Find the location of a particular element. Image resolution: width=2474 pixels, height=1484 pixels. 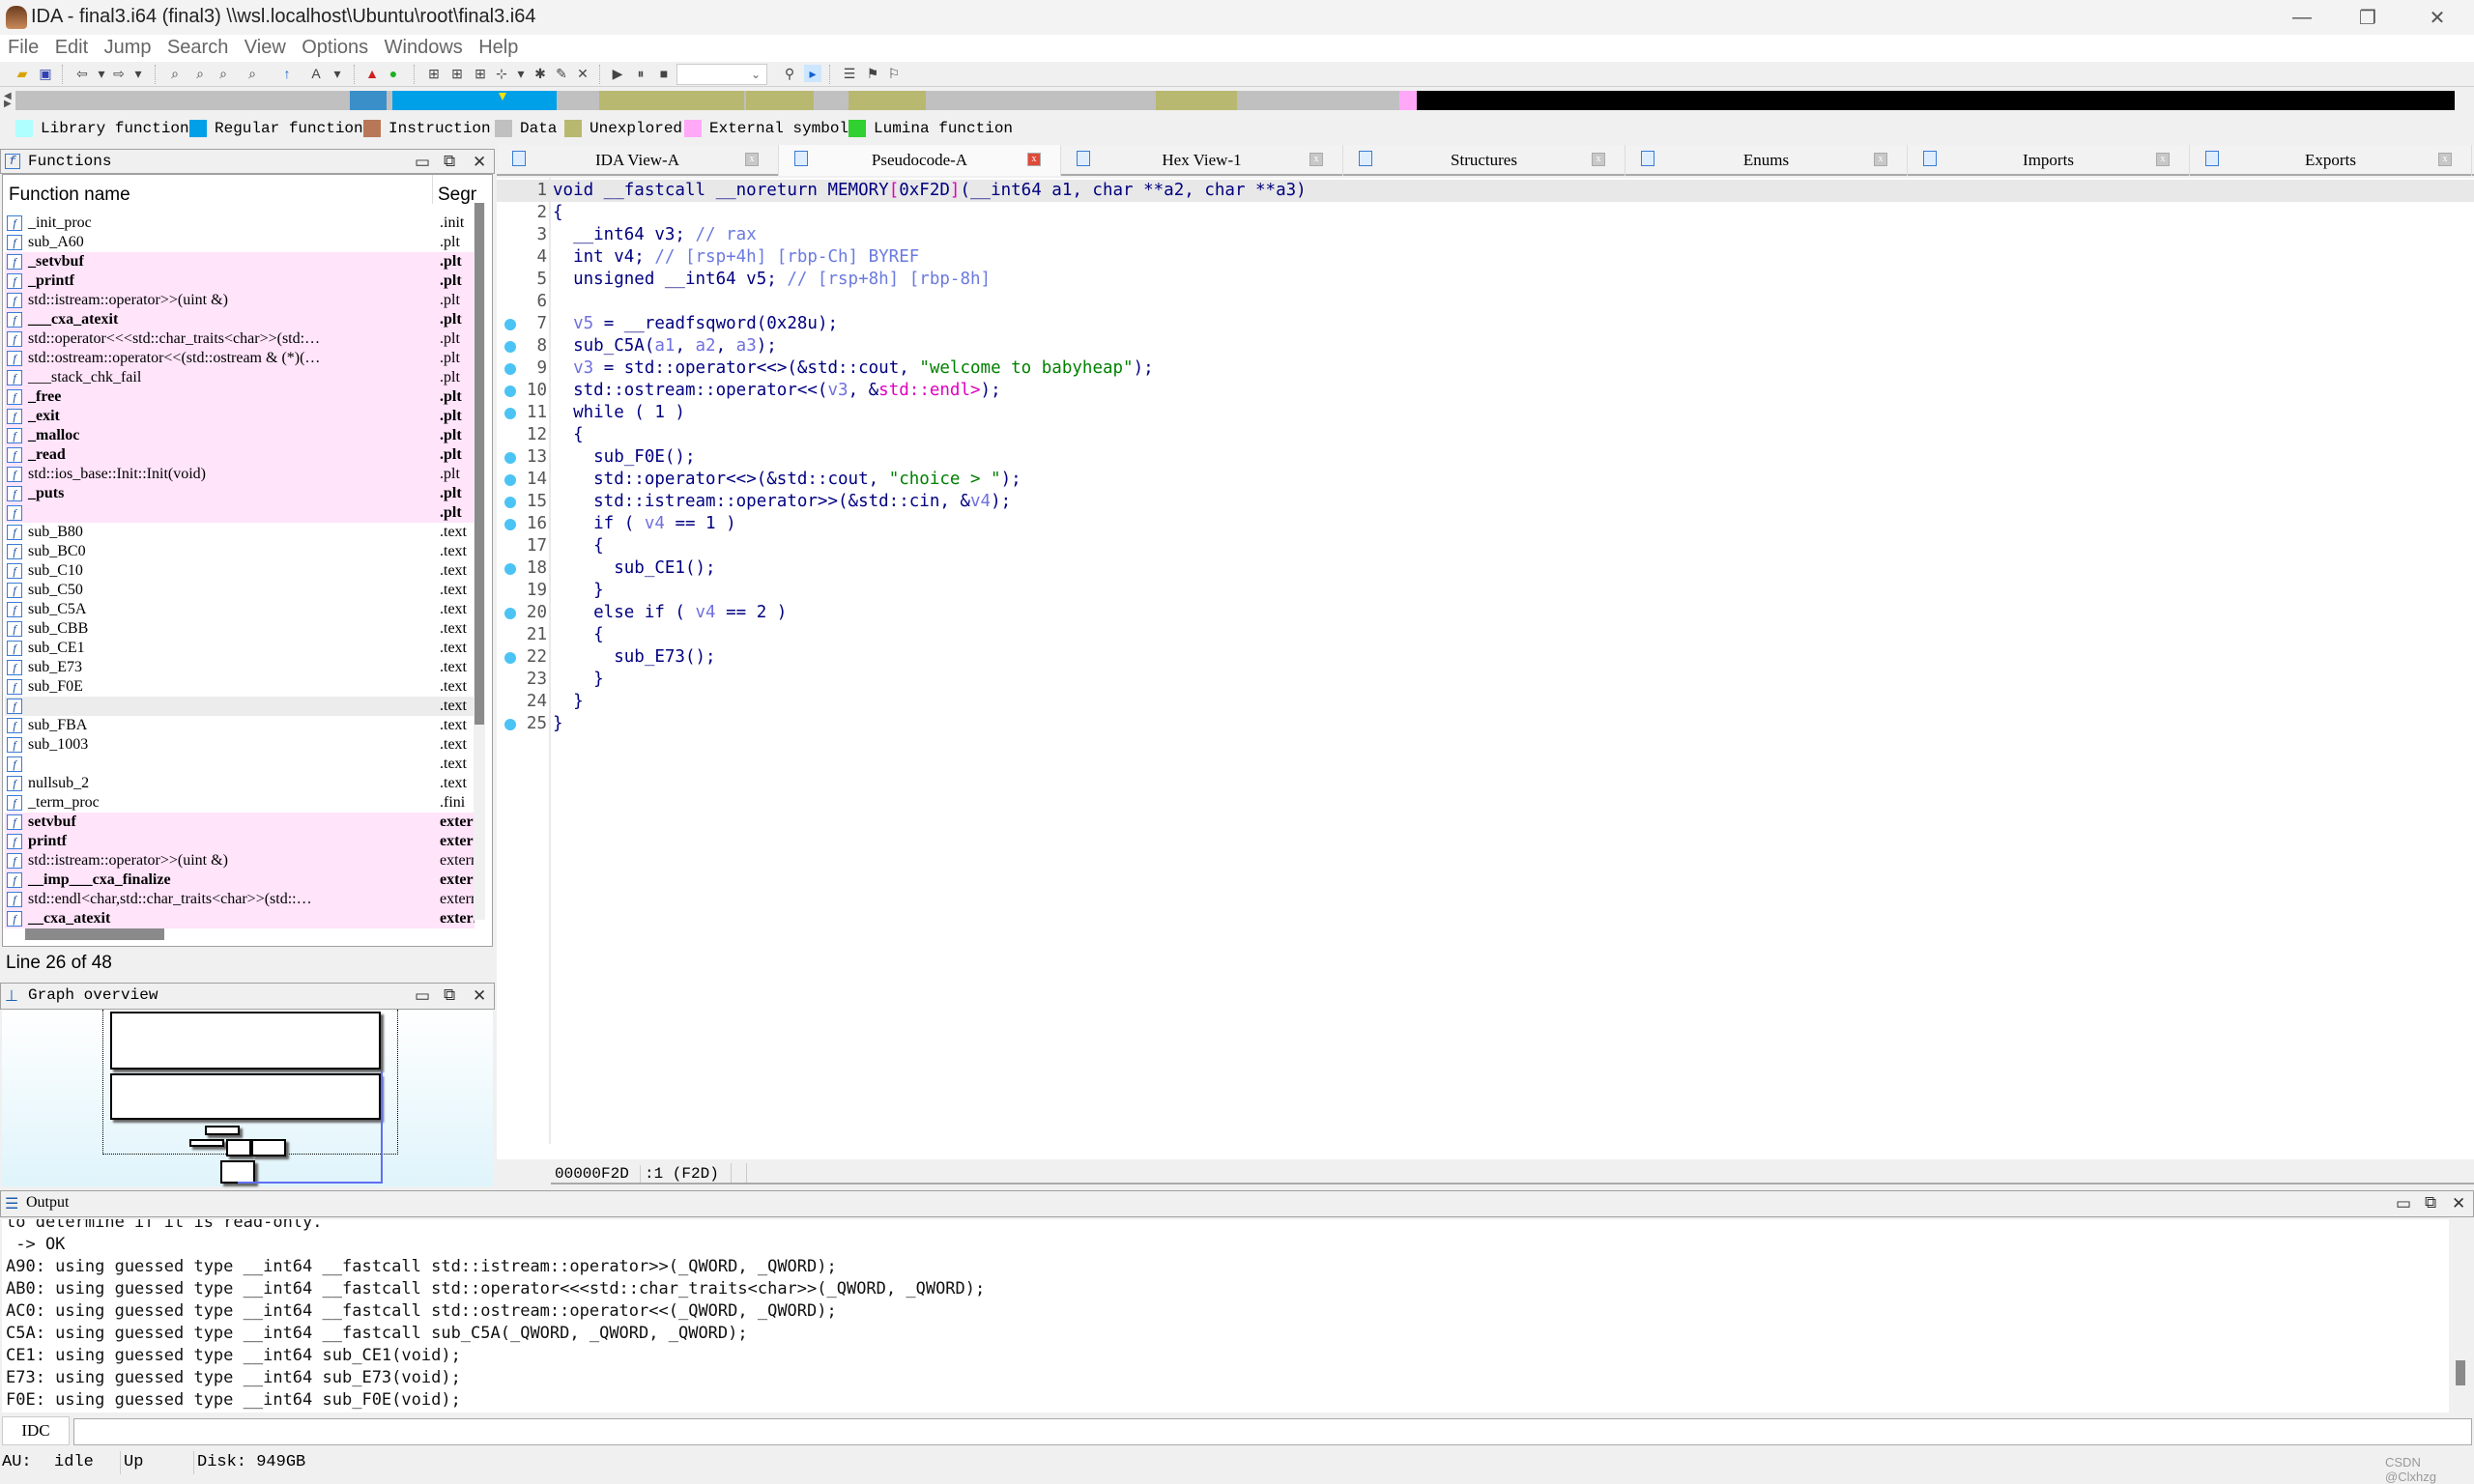

function-row: f sub_CBB .text is located at coordinates (240, 629).